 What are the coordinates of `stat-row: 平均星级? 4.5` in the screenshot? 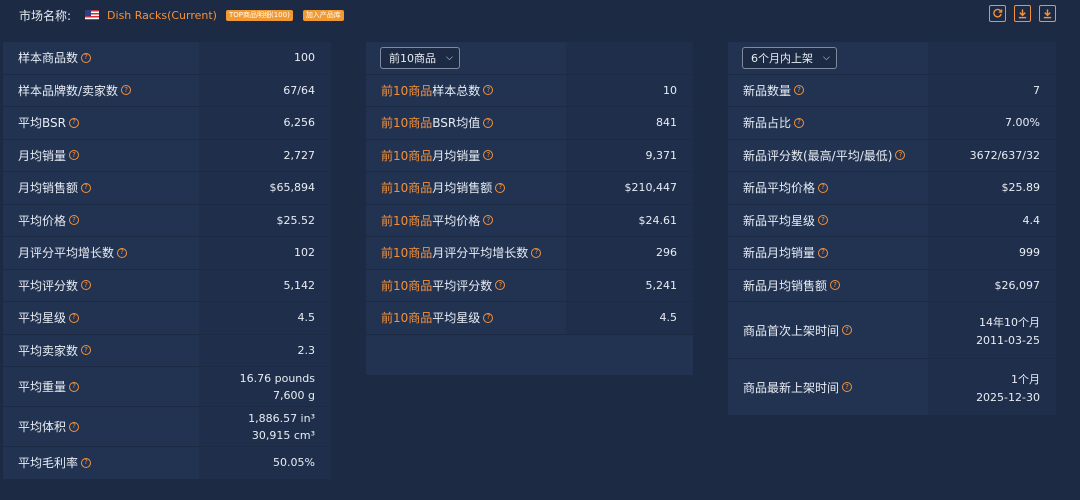 It's located at (167, 318).